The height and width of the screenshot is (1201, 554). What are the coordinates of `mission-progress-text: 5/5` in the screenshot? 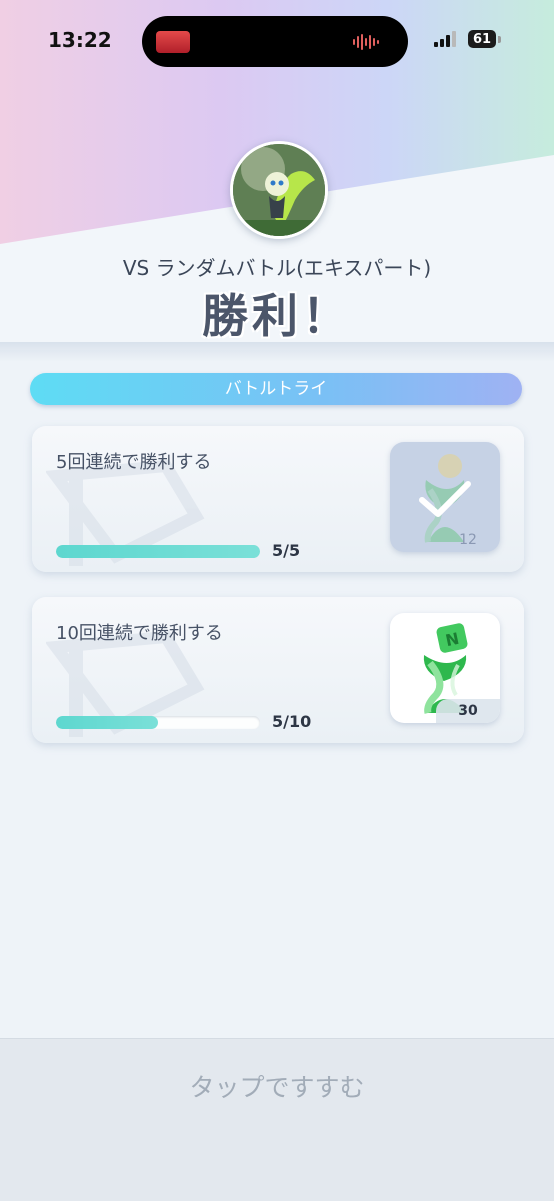 It's located at (286, 550).